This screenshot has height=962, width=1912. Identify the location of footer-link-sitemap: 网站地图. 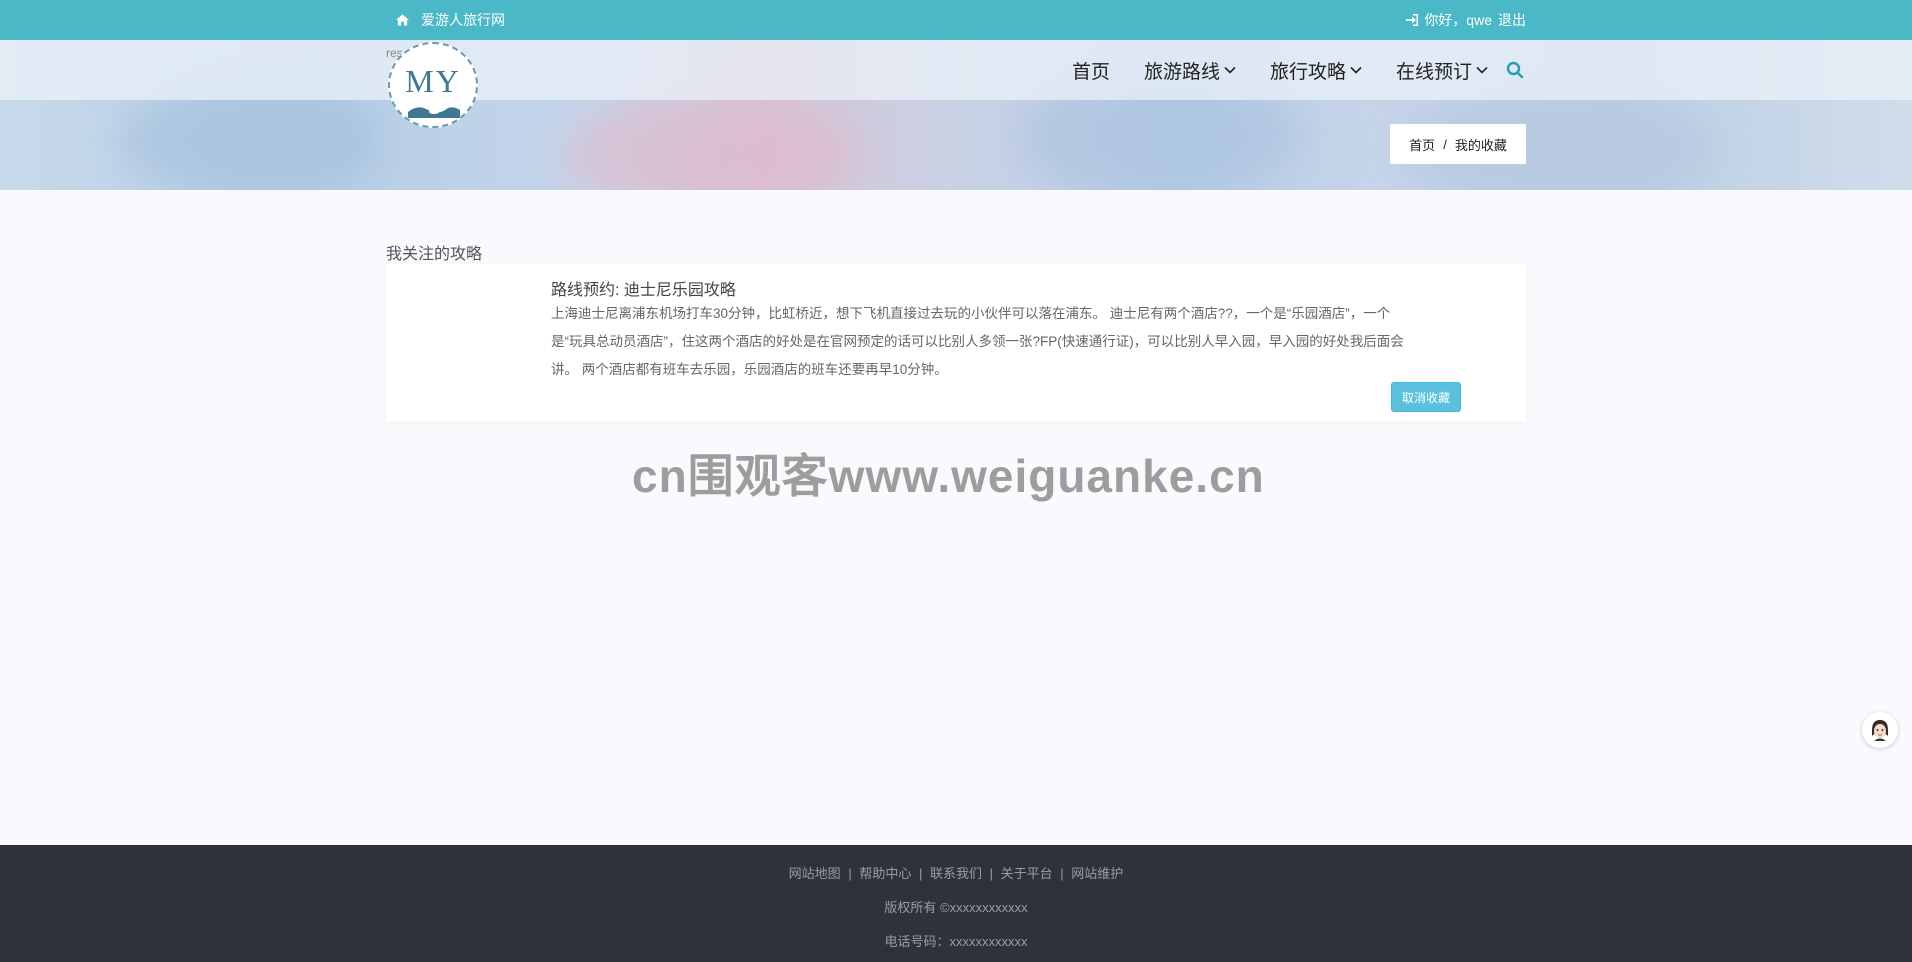
(815, 873).